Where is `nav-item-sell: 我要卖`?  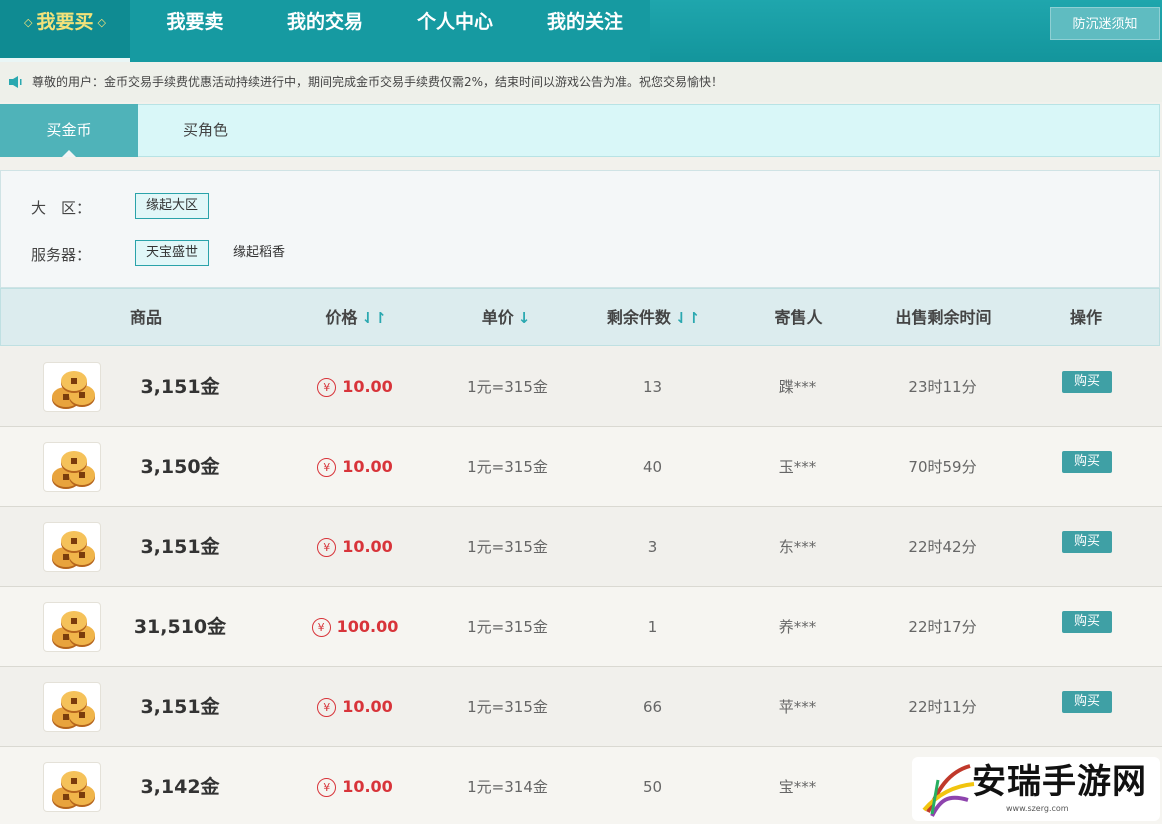 nav-item-sell: 我要卖 is located at coordinates (195, 31).